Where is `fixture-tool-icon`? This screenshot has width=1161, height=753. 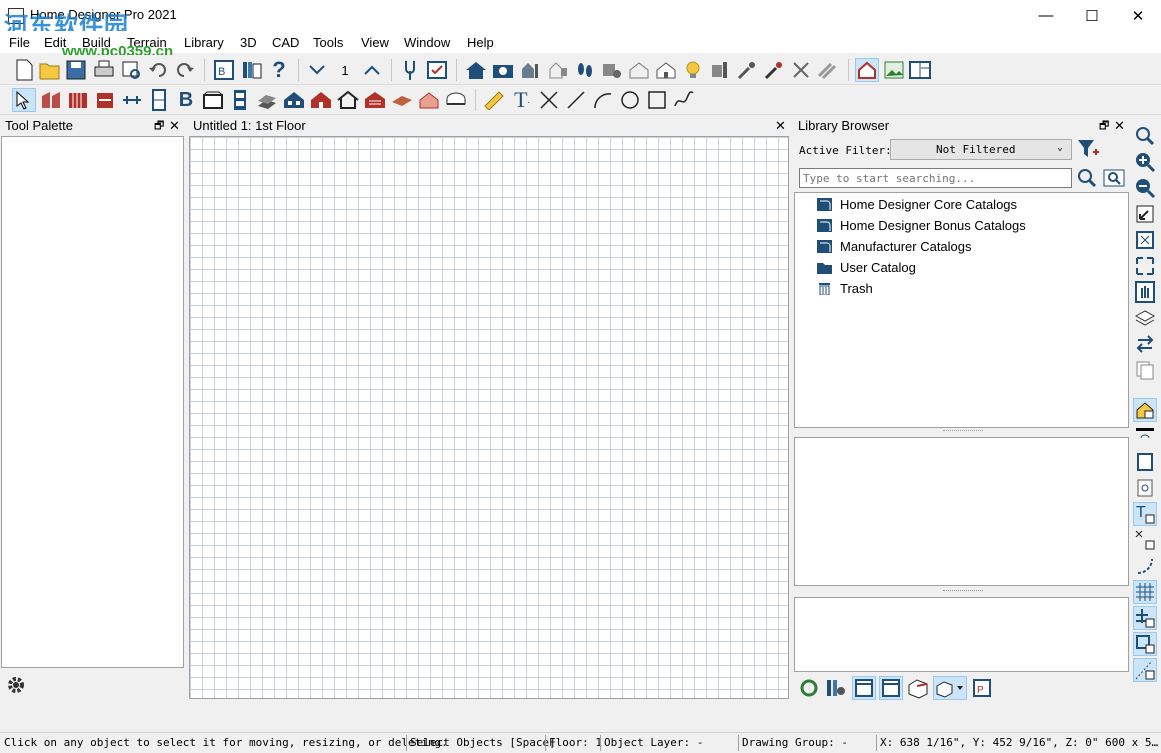 fixture-tool-icon is located at coordinates (240, 100).